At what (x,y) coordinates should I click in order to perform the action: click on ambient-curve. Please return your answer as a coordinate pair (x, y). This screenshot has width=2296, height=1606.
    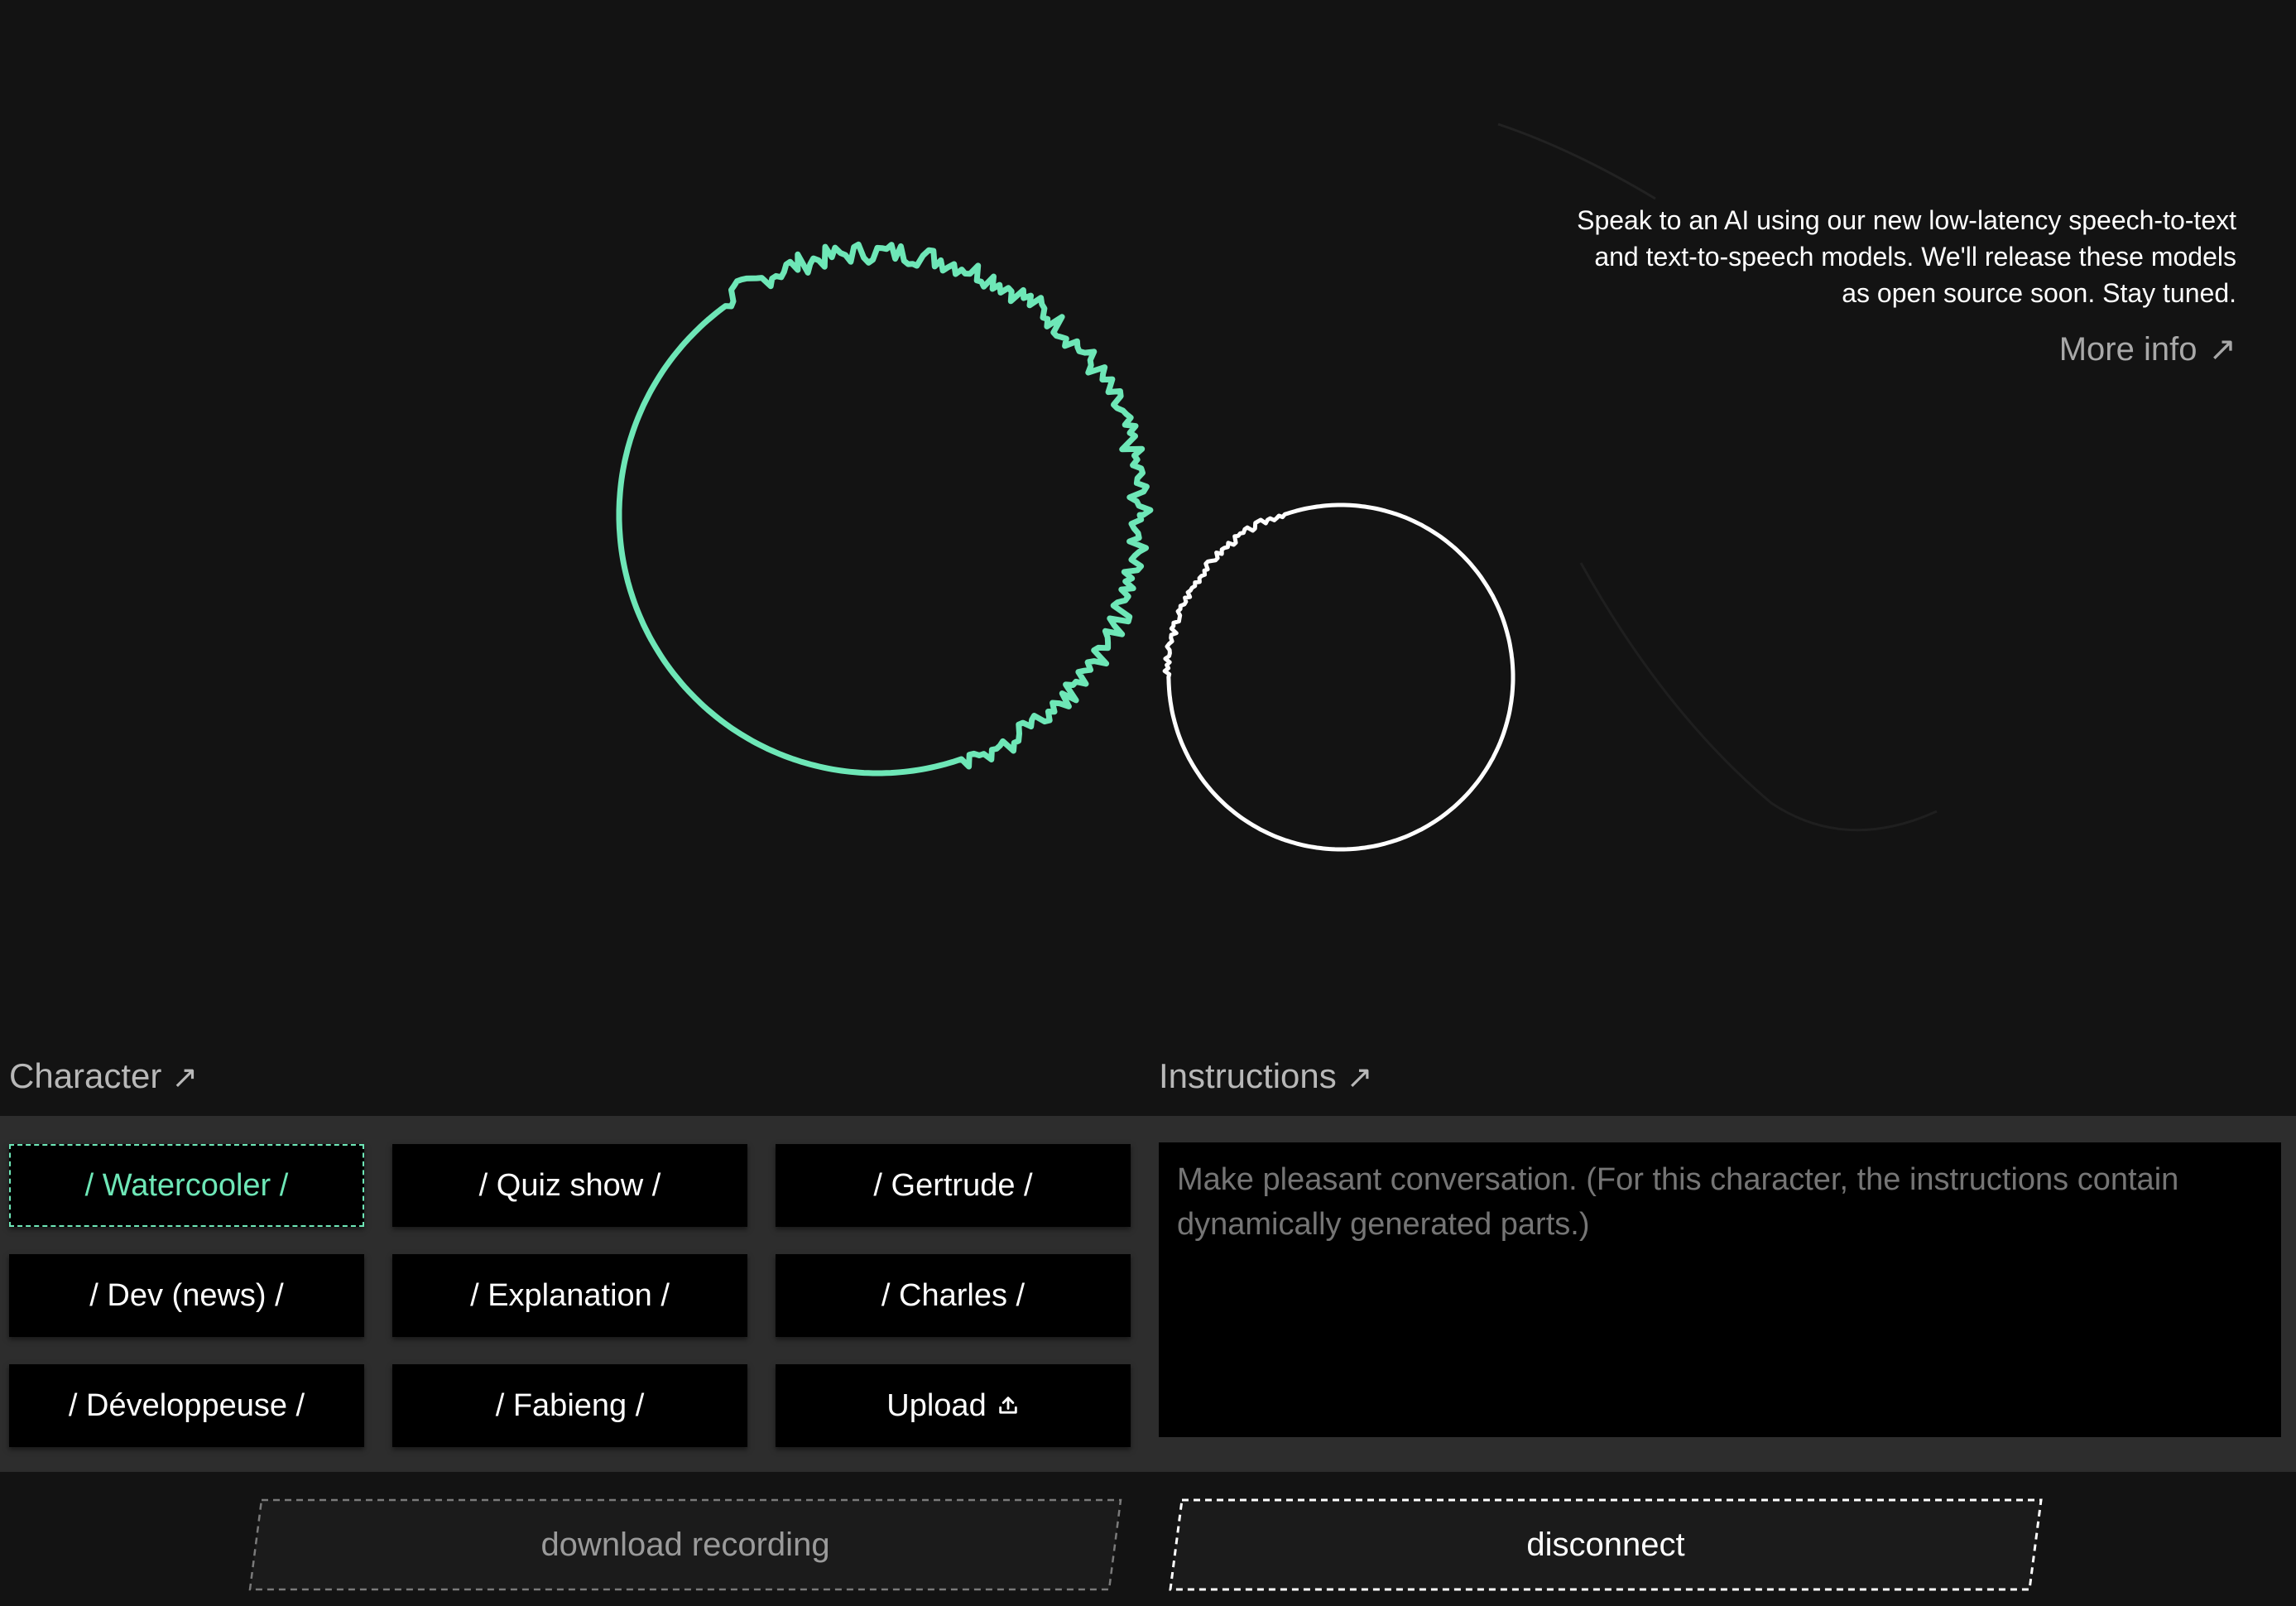
    Looking at the image, I should click on (1758, 697).